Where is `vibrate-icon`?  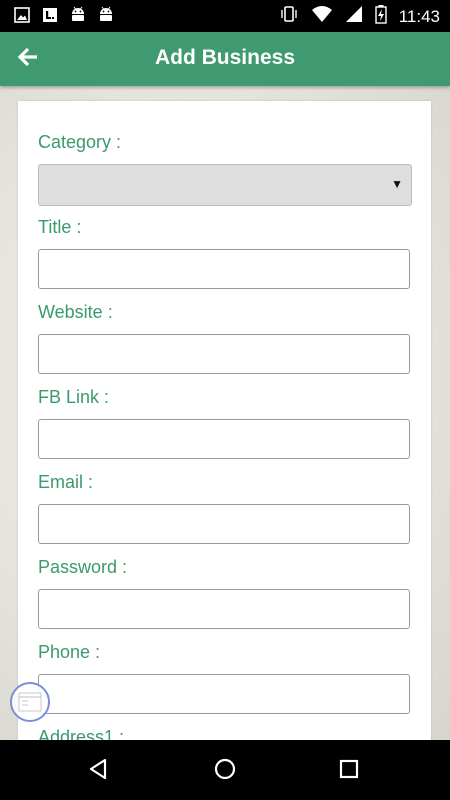 vibrate-icon is located at coordinates (289, 16).